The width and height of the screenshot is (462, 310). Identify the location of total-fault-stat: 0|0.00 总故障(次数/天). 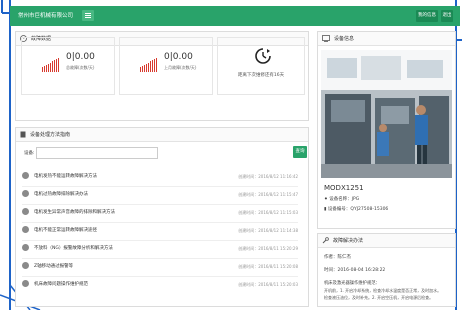
(68, 66).